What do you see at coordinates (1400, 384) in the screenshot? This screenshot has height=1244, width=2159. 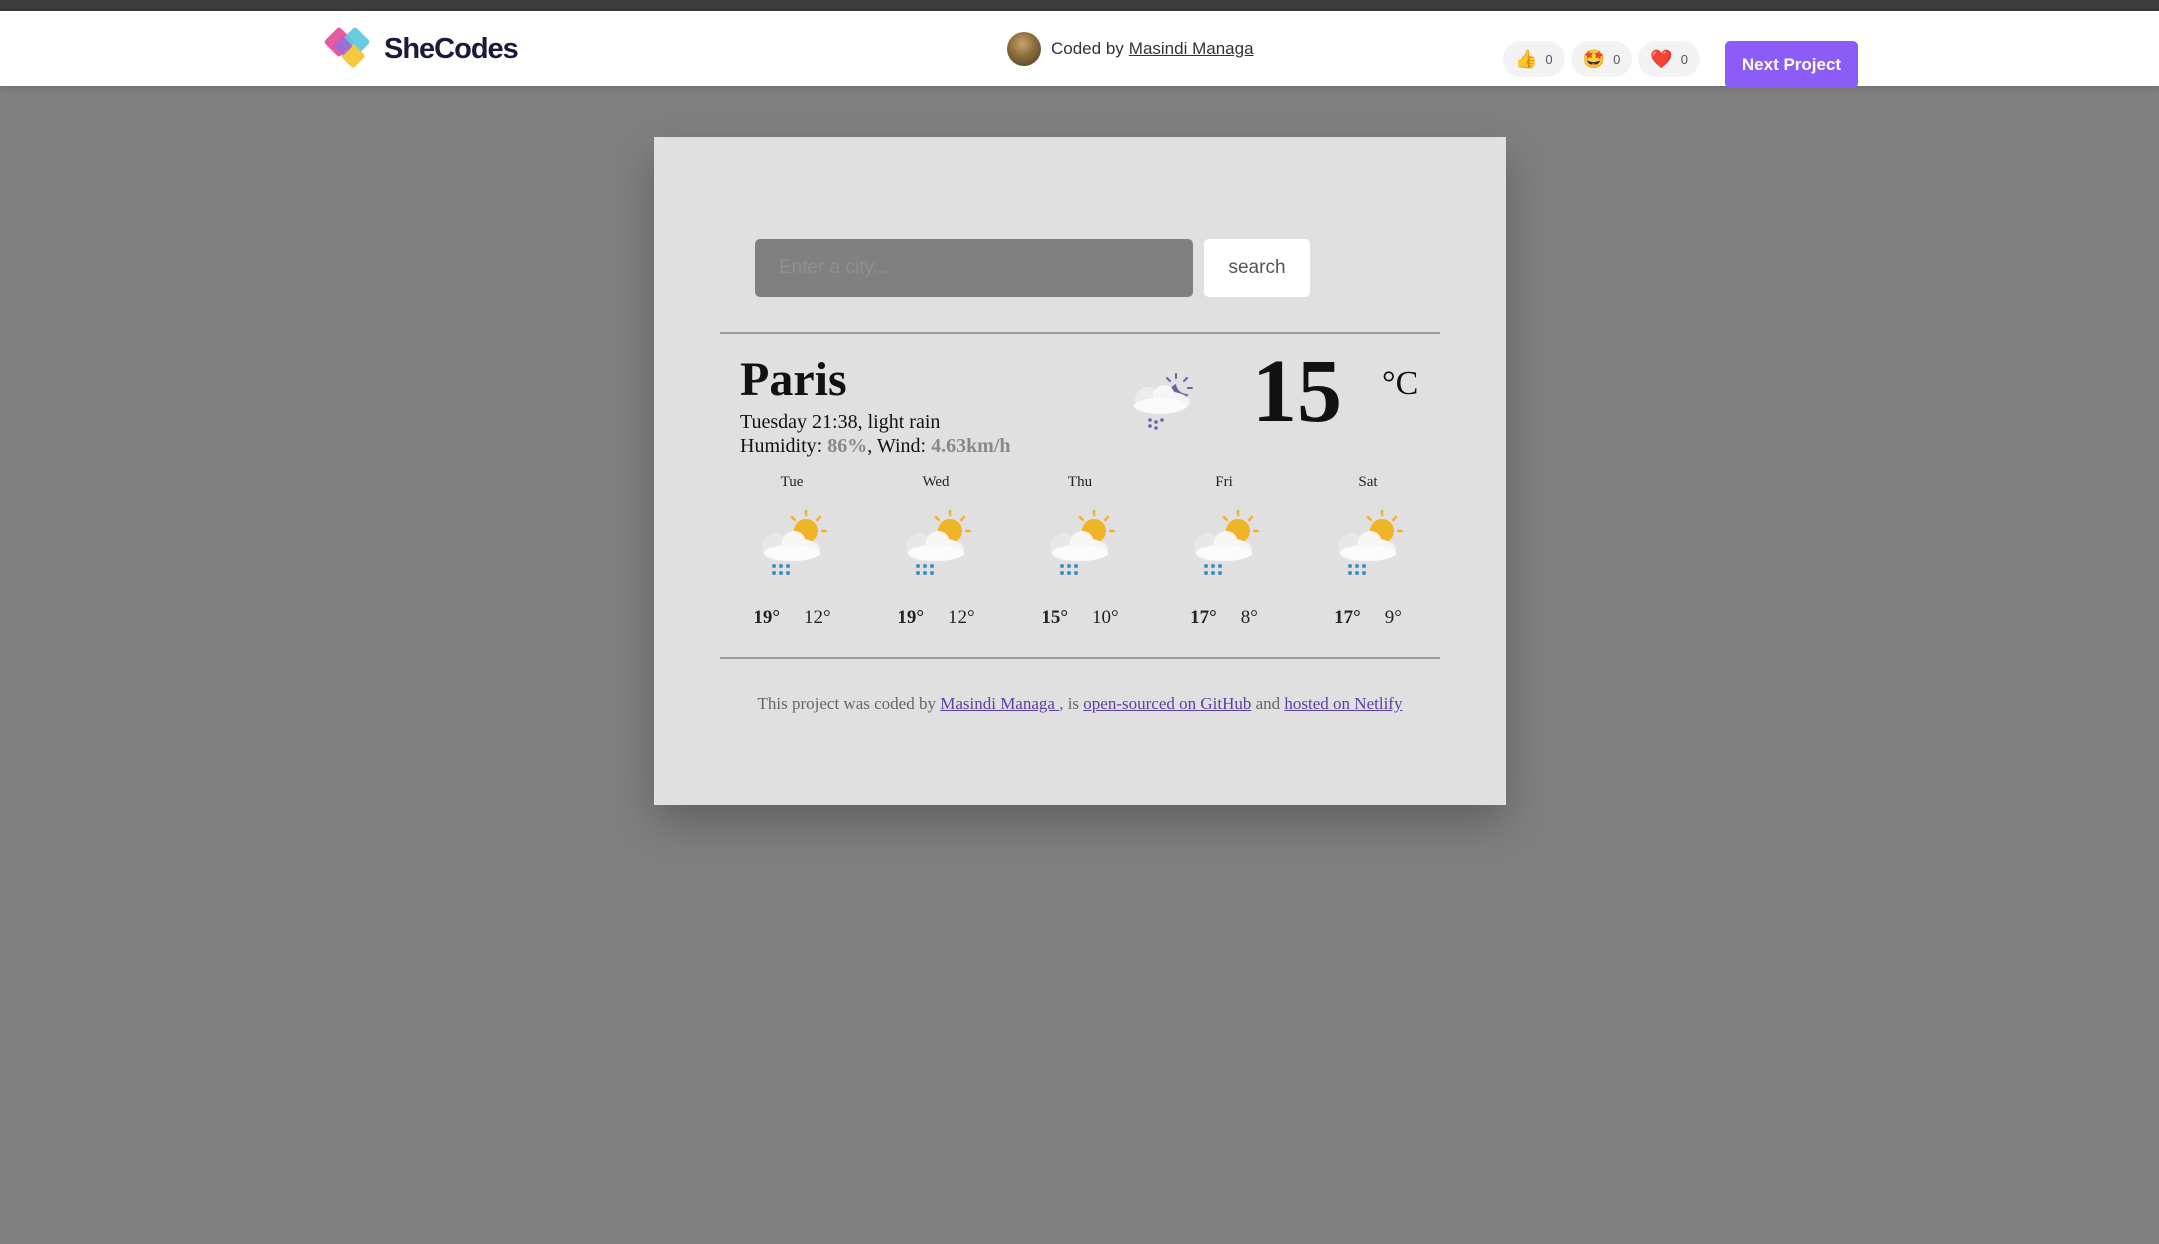 I see `temperature-unit: °C` at bounding box center [1400, 384].